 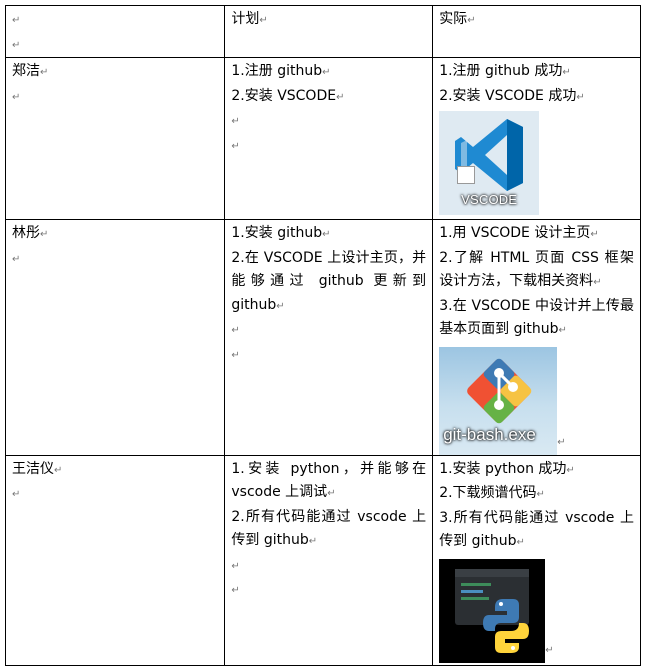 I want to click on actual-item: 3.在 VSCODE 中设计并上传最基本页面到 github, so click(x=536, y=317).